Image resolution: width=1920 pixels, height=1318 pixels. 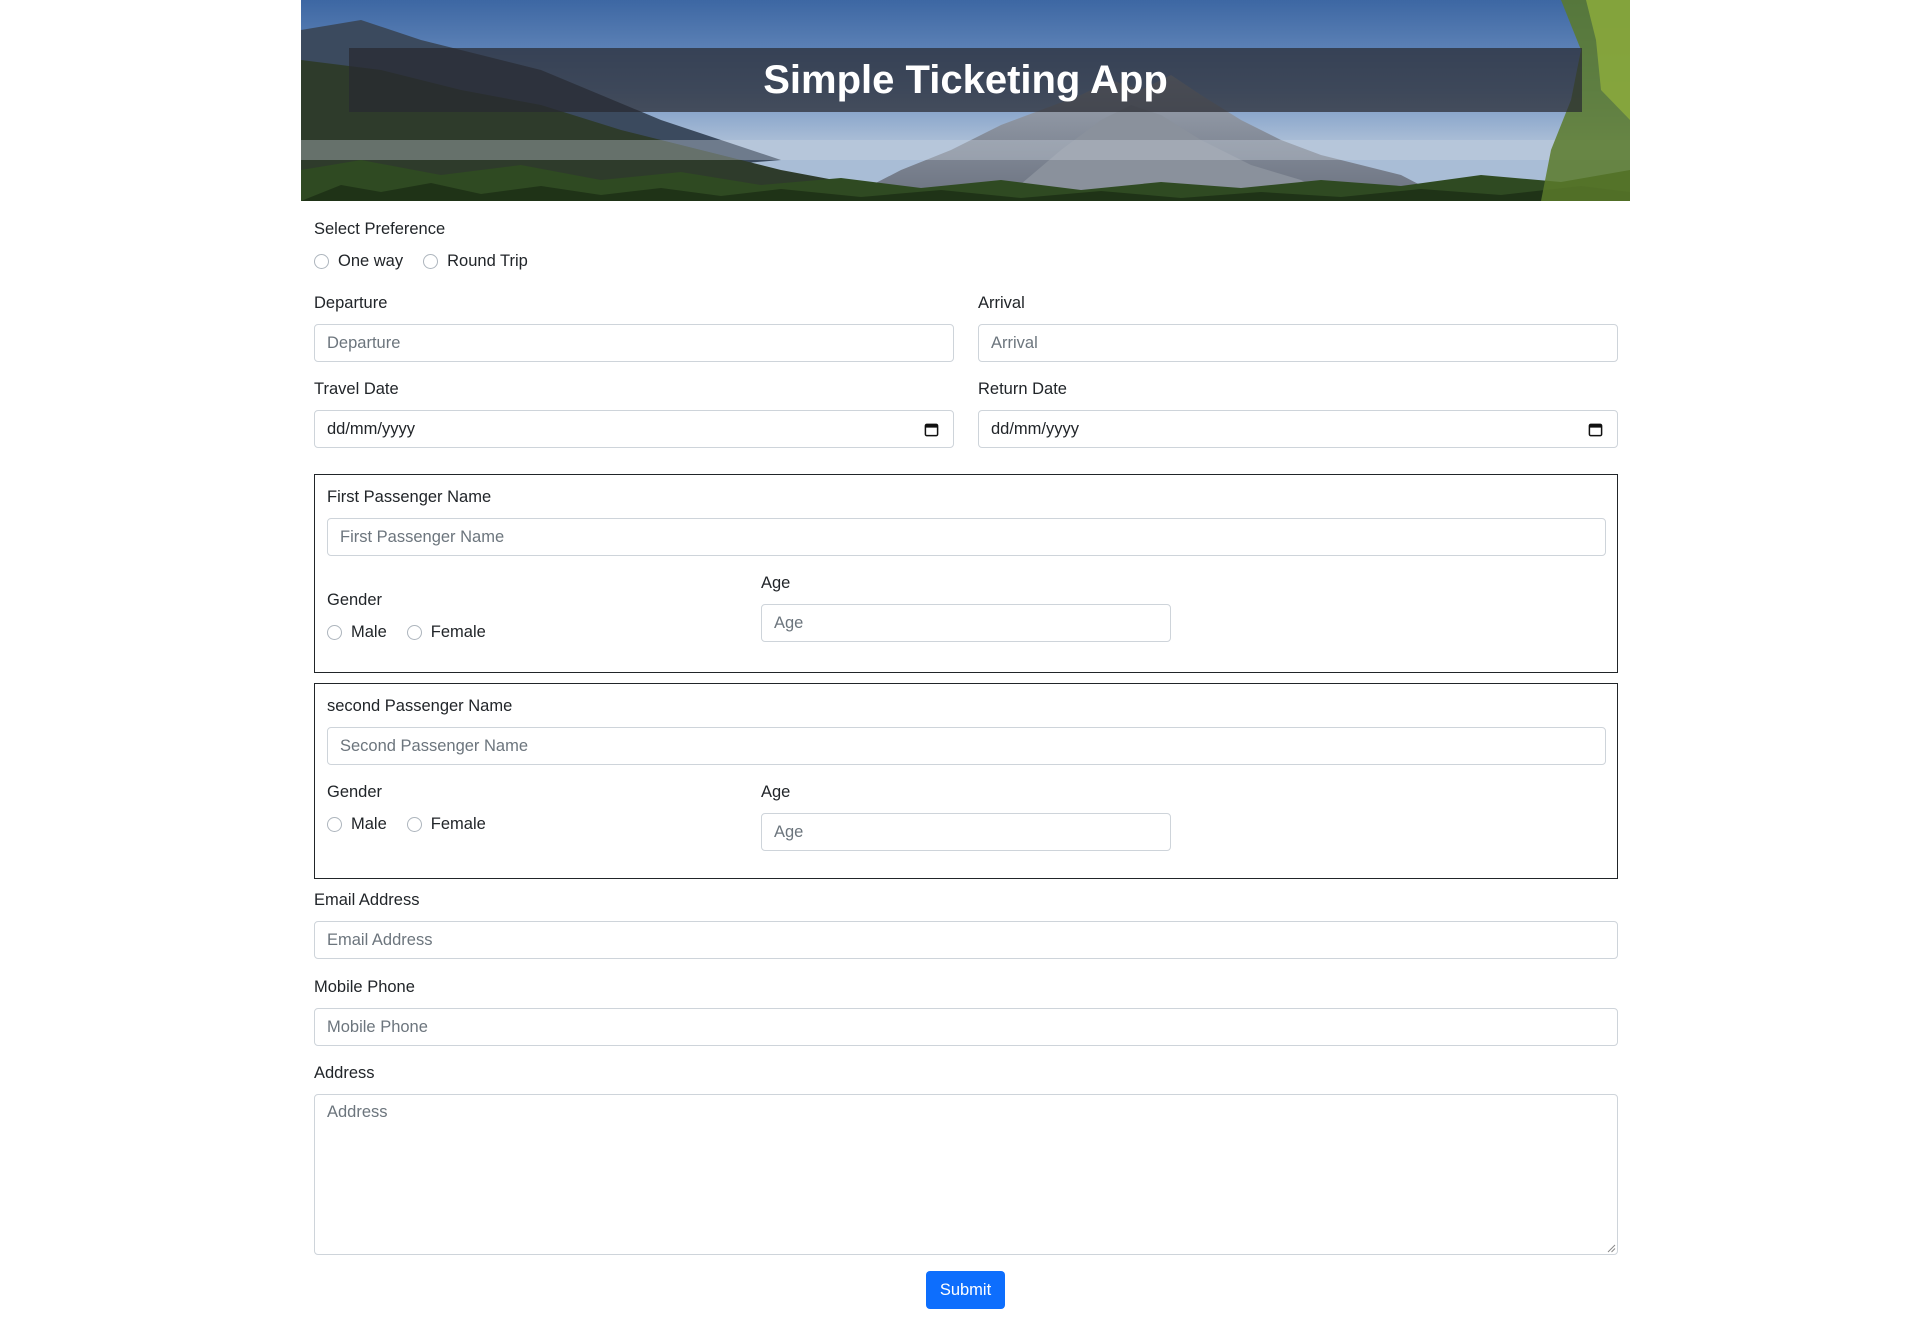 I want to click on return-date-input: dd/mm/yyyy, so click(x=1298, y=429).